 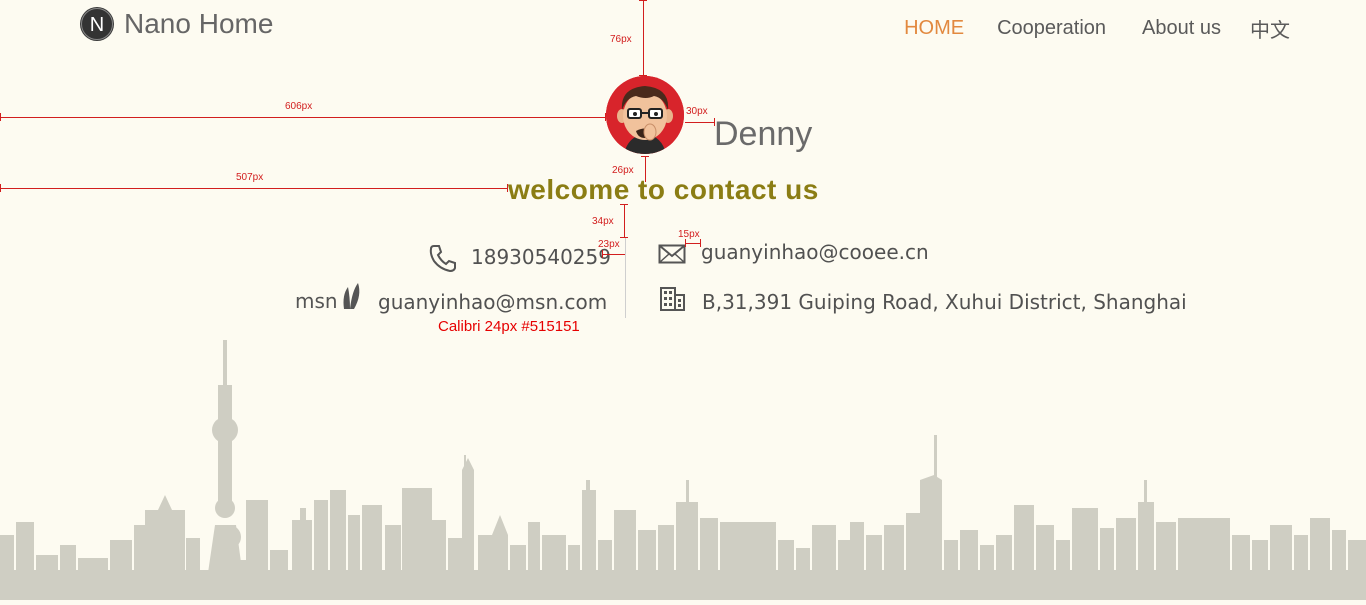 What do you see at coordinates (1051, 28) in the screenshot?
I see `nav-cooperation: Cooperation` at bounding box center [1051, 28].